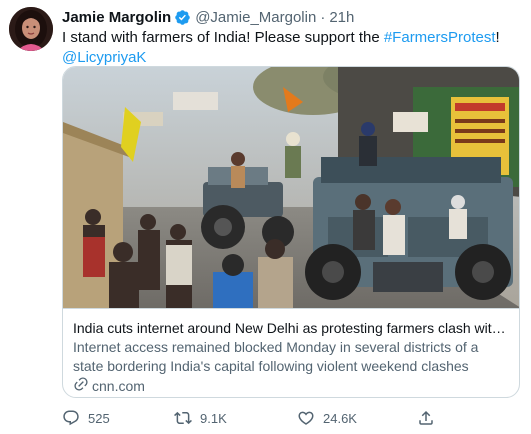 Image resolution: width=531 pixels, height=434 pixels. What do you see at coordinates (341, 17) in the screenshot?
I see `tweet-timestamp: 21h` at bounding box center [341, 17].